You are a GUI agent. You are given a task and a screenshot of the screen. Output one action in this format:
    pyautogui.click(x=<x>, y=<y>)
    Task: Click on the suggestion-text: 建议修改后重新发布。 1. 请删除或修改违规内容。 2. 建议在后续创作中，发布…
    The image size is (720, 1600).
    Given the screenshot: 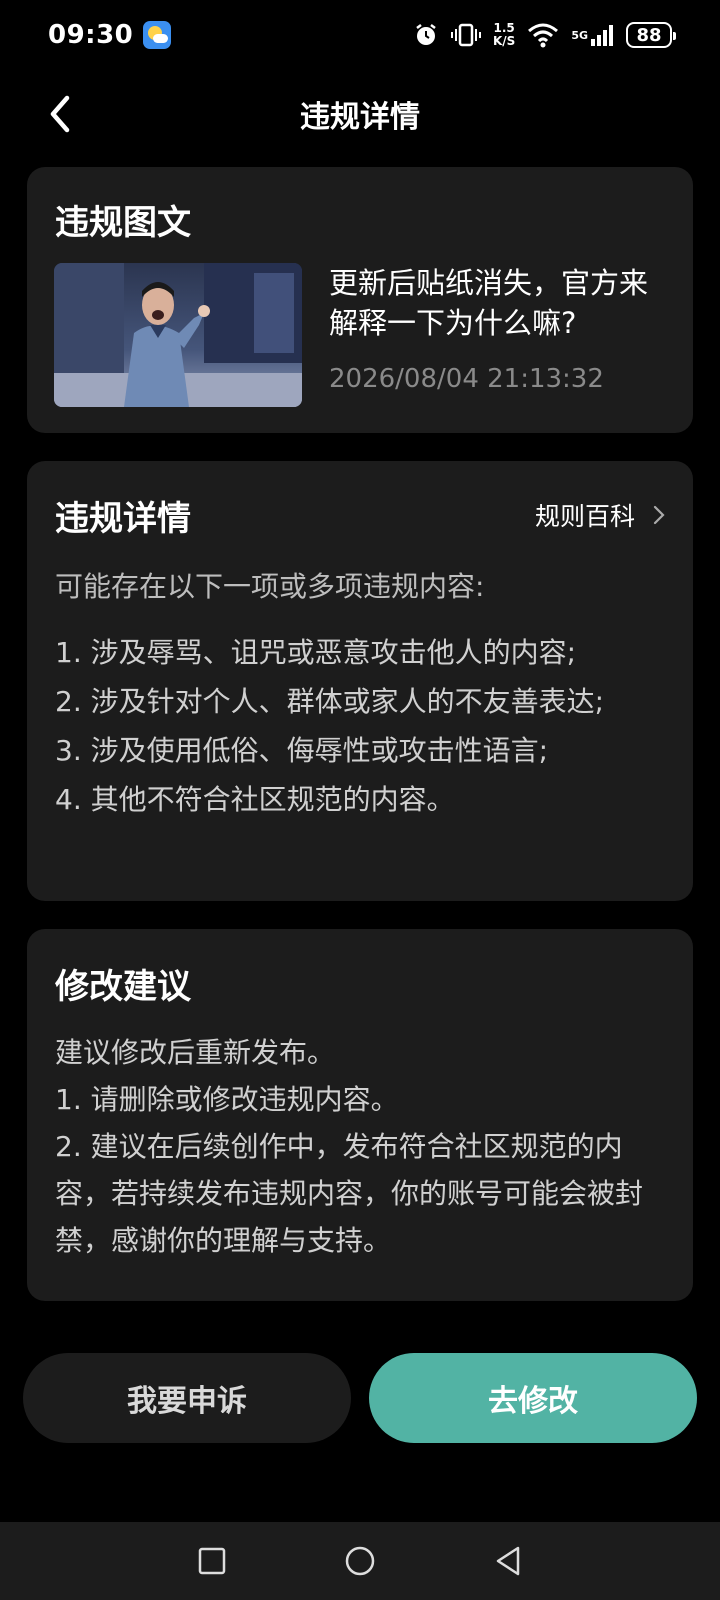 What is the action you would take?
    pyautogui.click(x=357, y=1146)
    